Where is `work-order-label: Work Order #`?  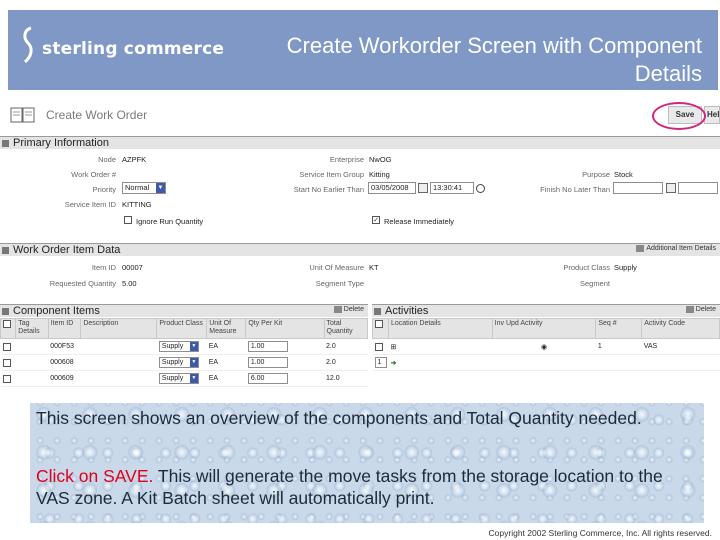
work-order-label: Work Order # is located at coordinates (93, 174).